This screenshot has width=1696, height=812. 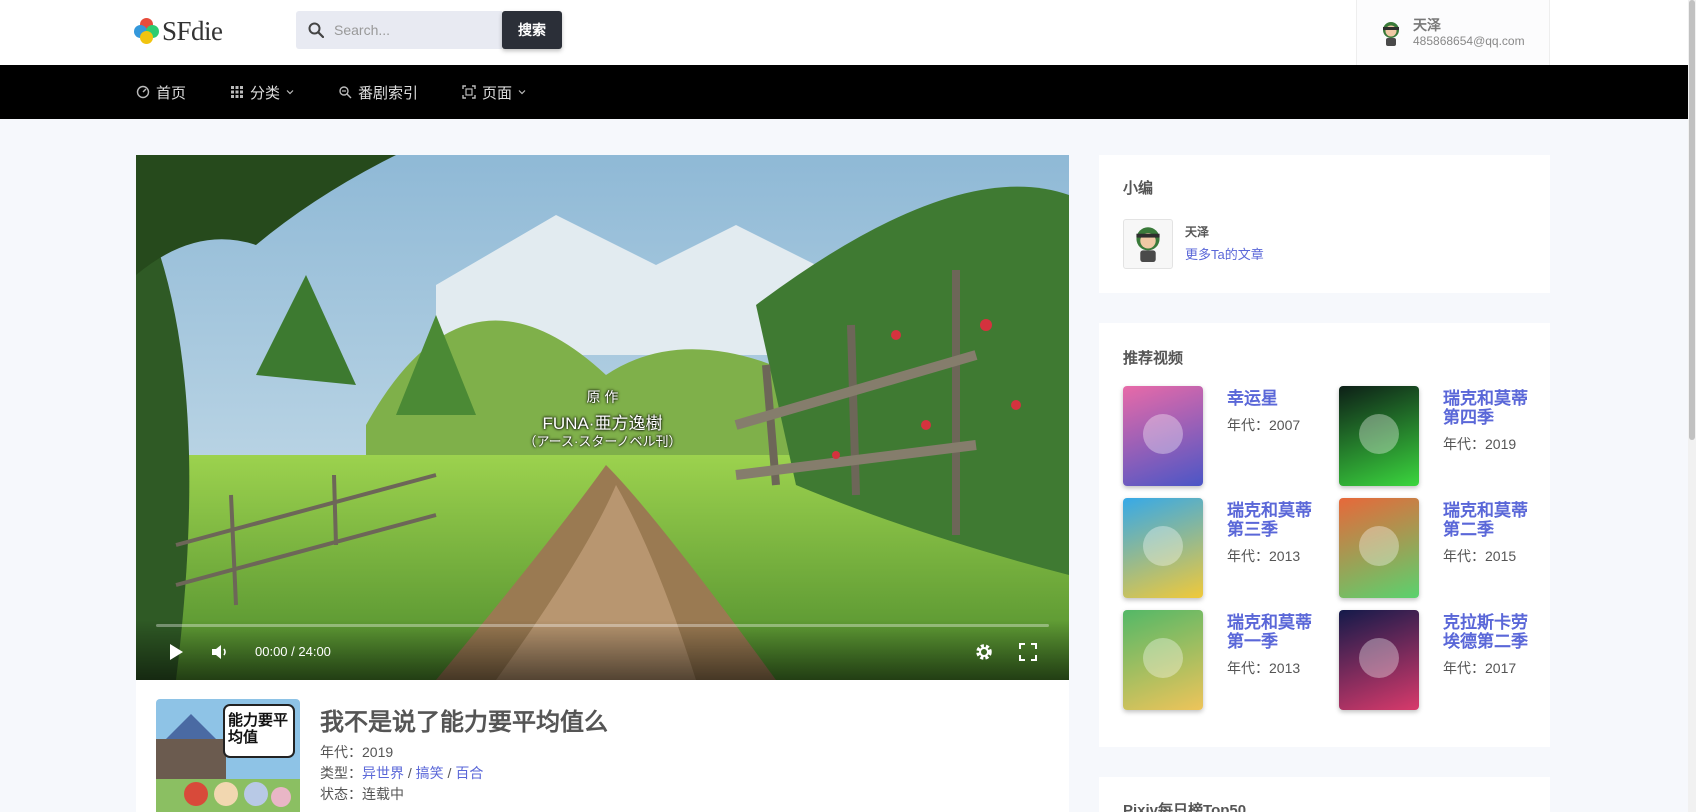 I want to click on search-input, so click(x=414, y=30).